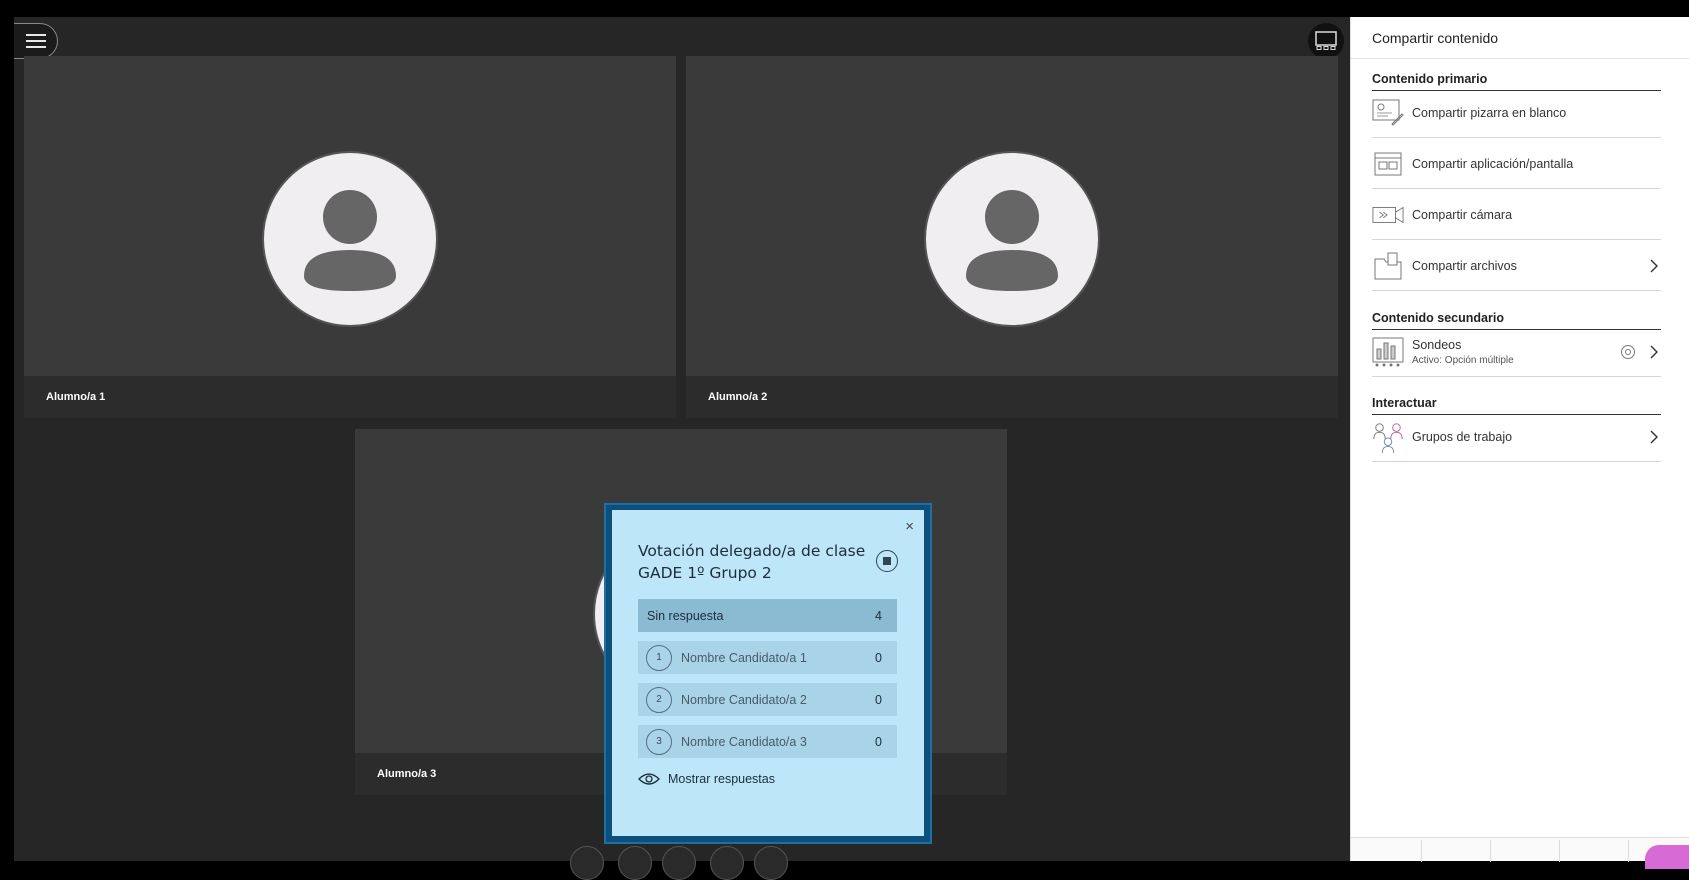 The height and width of the screenshot is (880, 1689). What do you see at coordinates (744, 699) in the screenshot?
I see `option-label: Nombre Candidato/a 2` at bounding box center [744, 699].